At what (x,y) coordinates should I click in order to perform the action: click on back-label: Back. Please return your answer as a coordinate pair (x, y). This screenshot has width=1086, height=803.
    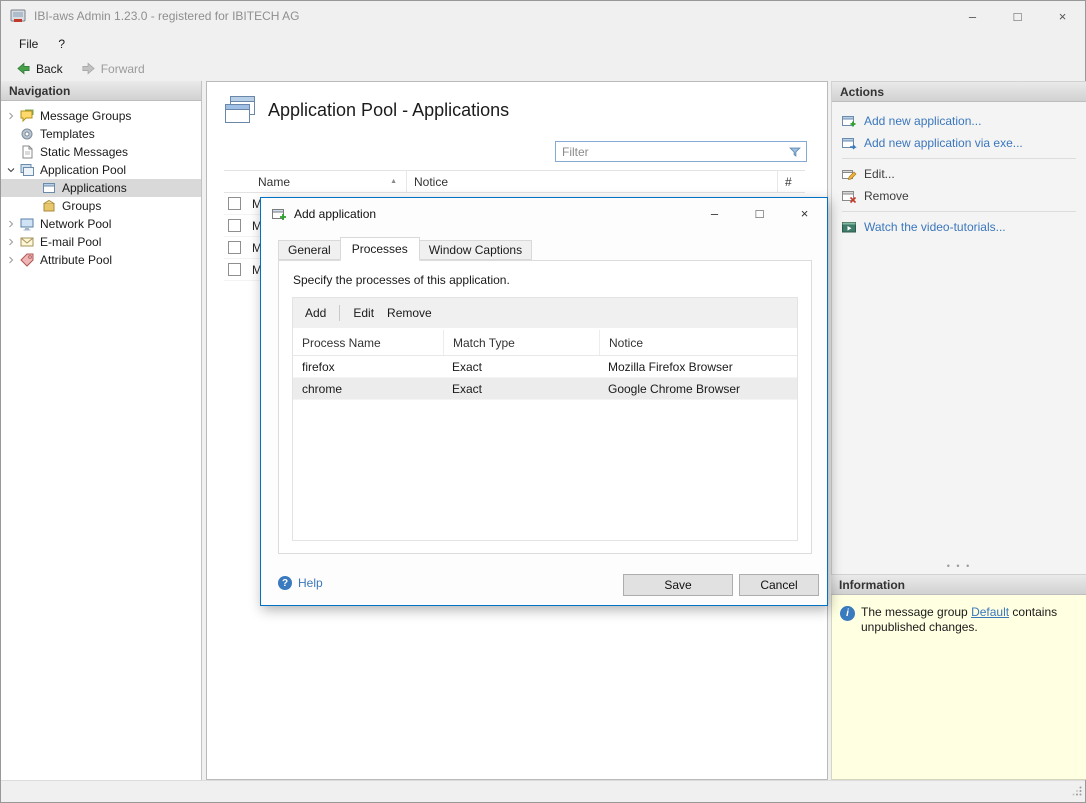
    Looking at the image, I should click on (49, 68).